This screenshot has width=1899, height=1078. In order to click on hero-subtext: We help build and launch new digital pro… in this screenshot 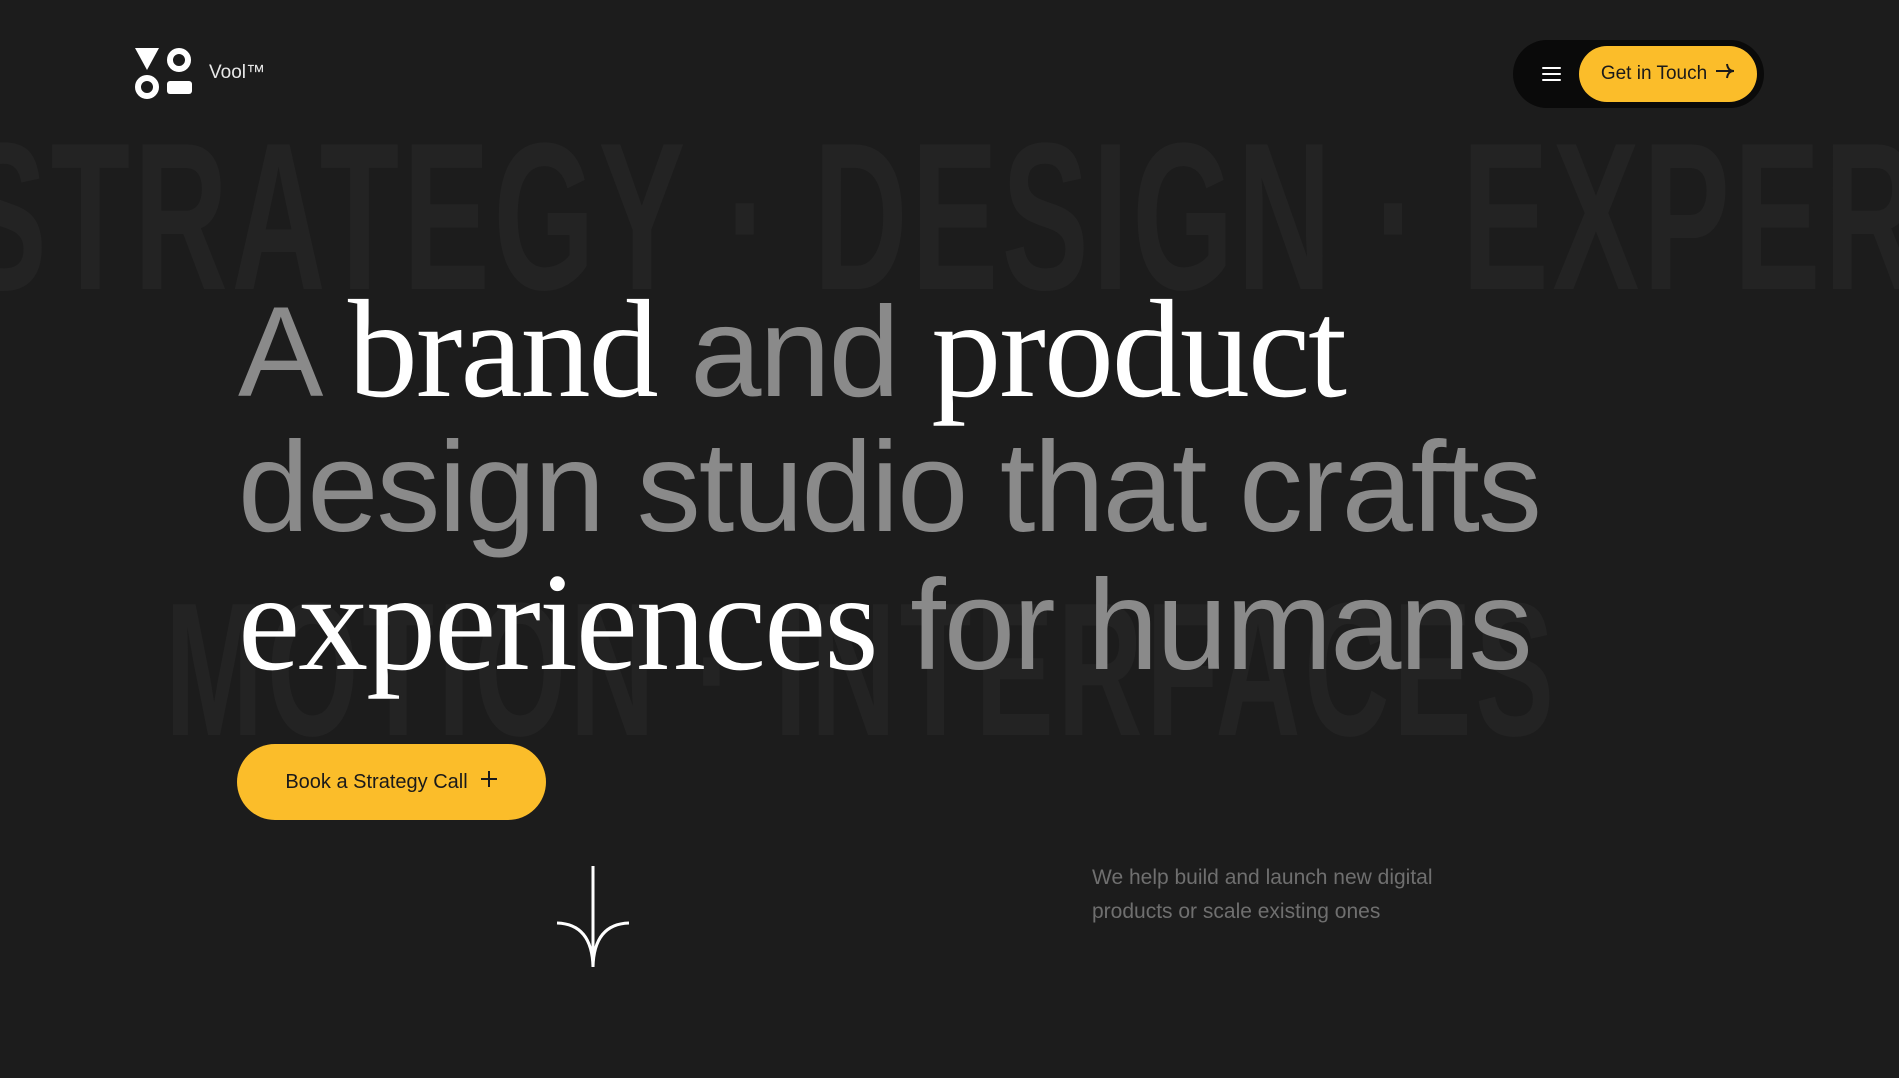, I will do `click(1262, 894)`.